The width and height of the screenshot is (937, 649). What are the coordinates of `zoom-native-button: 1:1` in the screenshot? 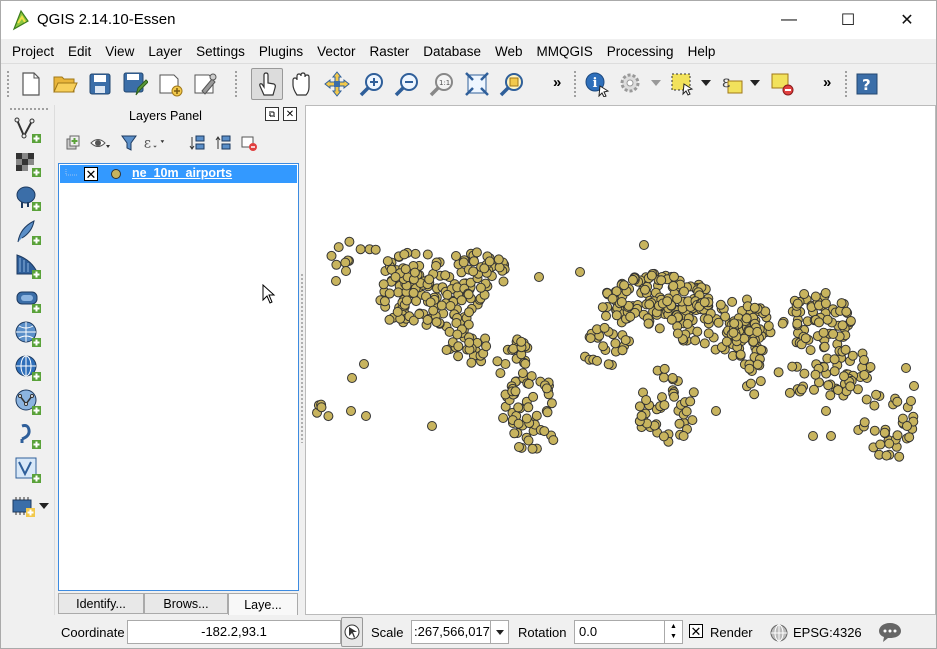 It's located at (442, 84).